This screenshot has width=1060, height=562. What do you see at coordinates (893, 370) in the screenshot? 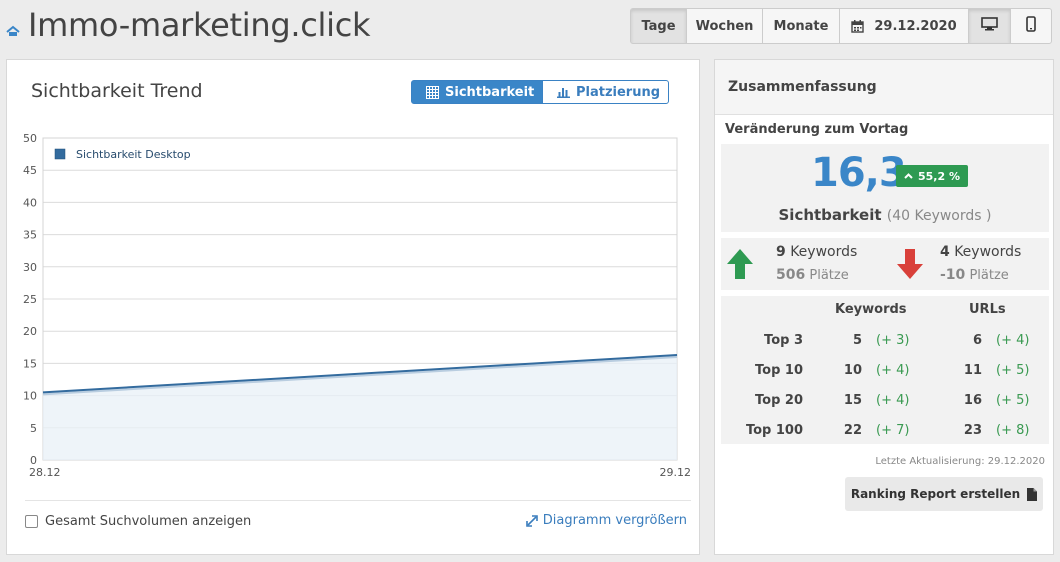
I see `keywords-delta: (+ 4)` at bounding box center [893, 370].